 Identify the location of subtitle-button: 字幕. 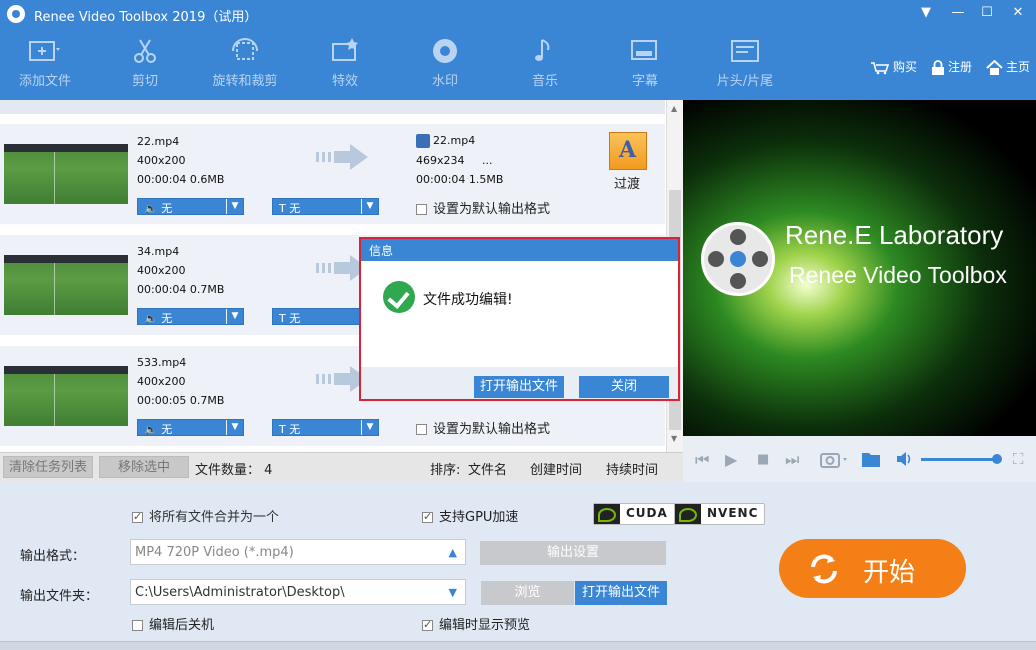
(645, 62).